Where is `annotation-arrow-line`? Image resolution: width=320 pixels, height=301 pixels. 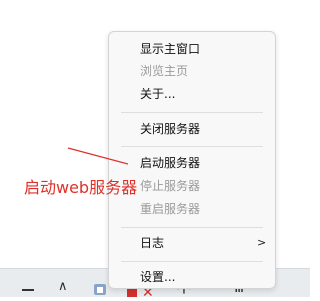
annotation-arrow-line is located at coordinates (98, 156).